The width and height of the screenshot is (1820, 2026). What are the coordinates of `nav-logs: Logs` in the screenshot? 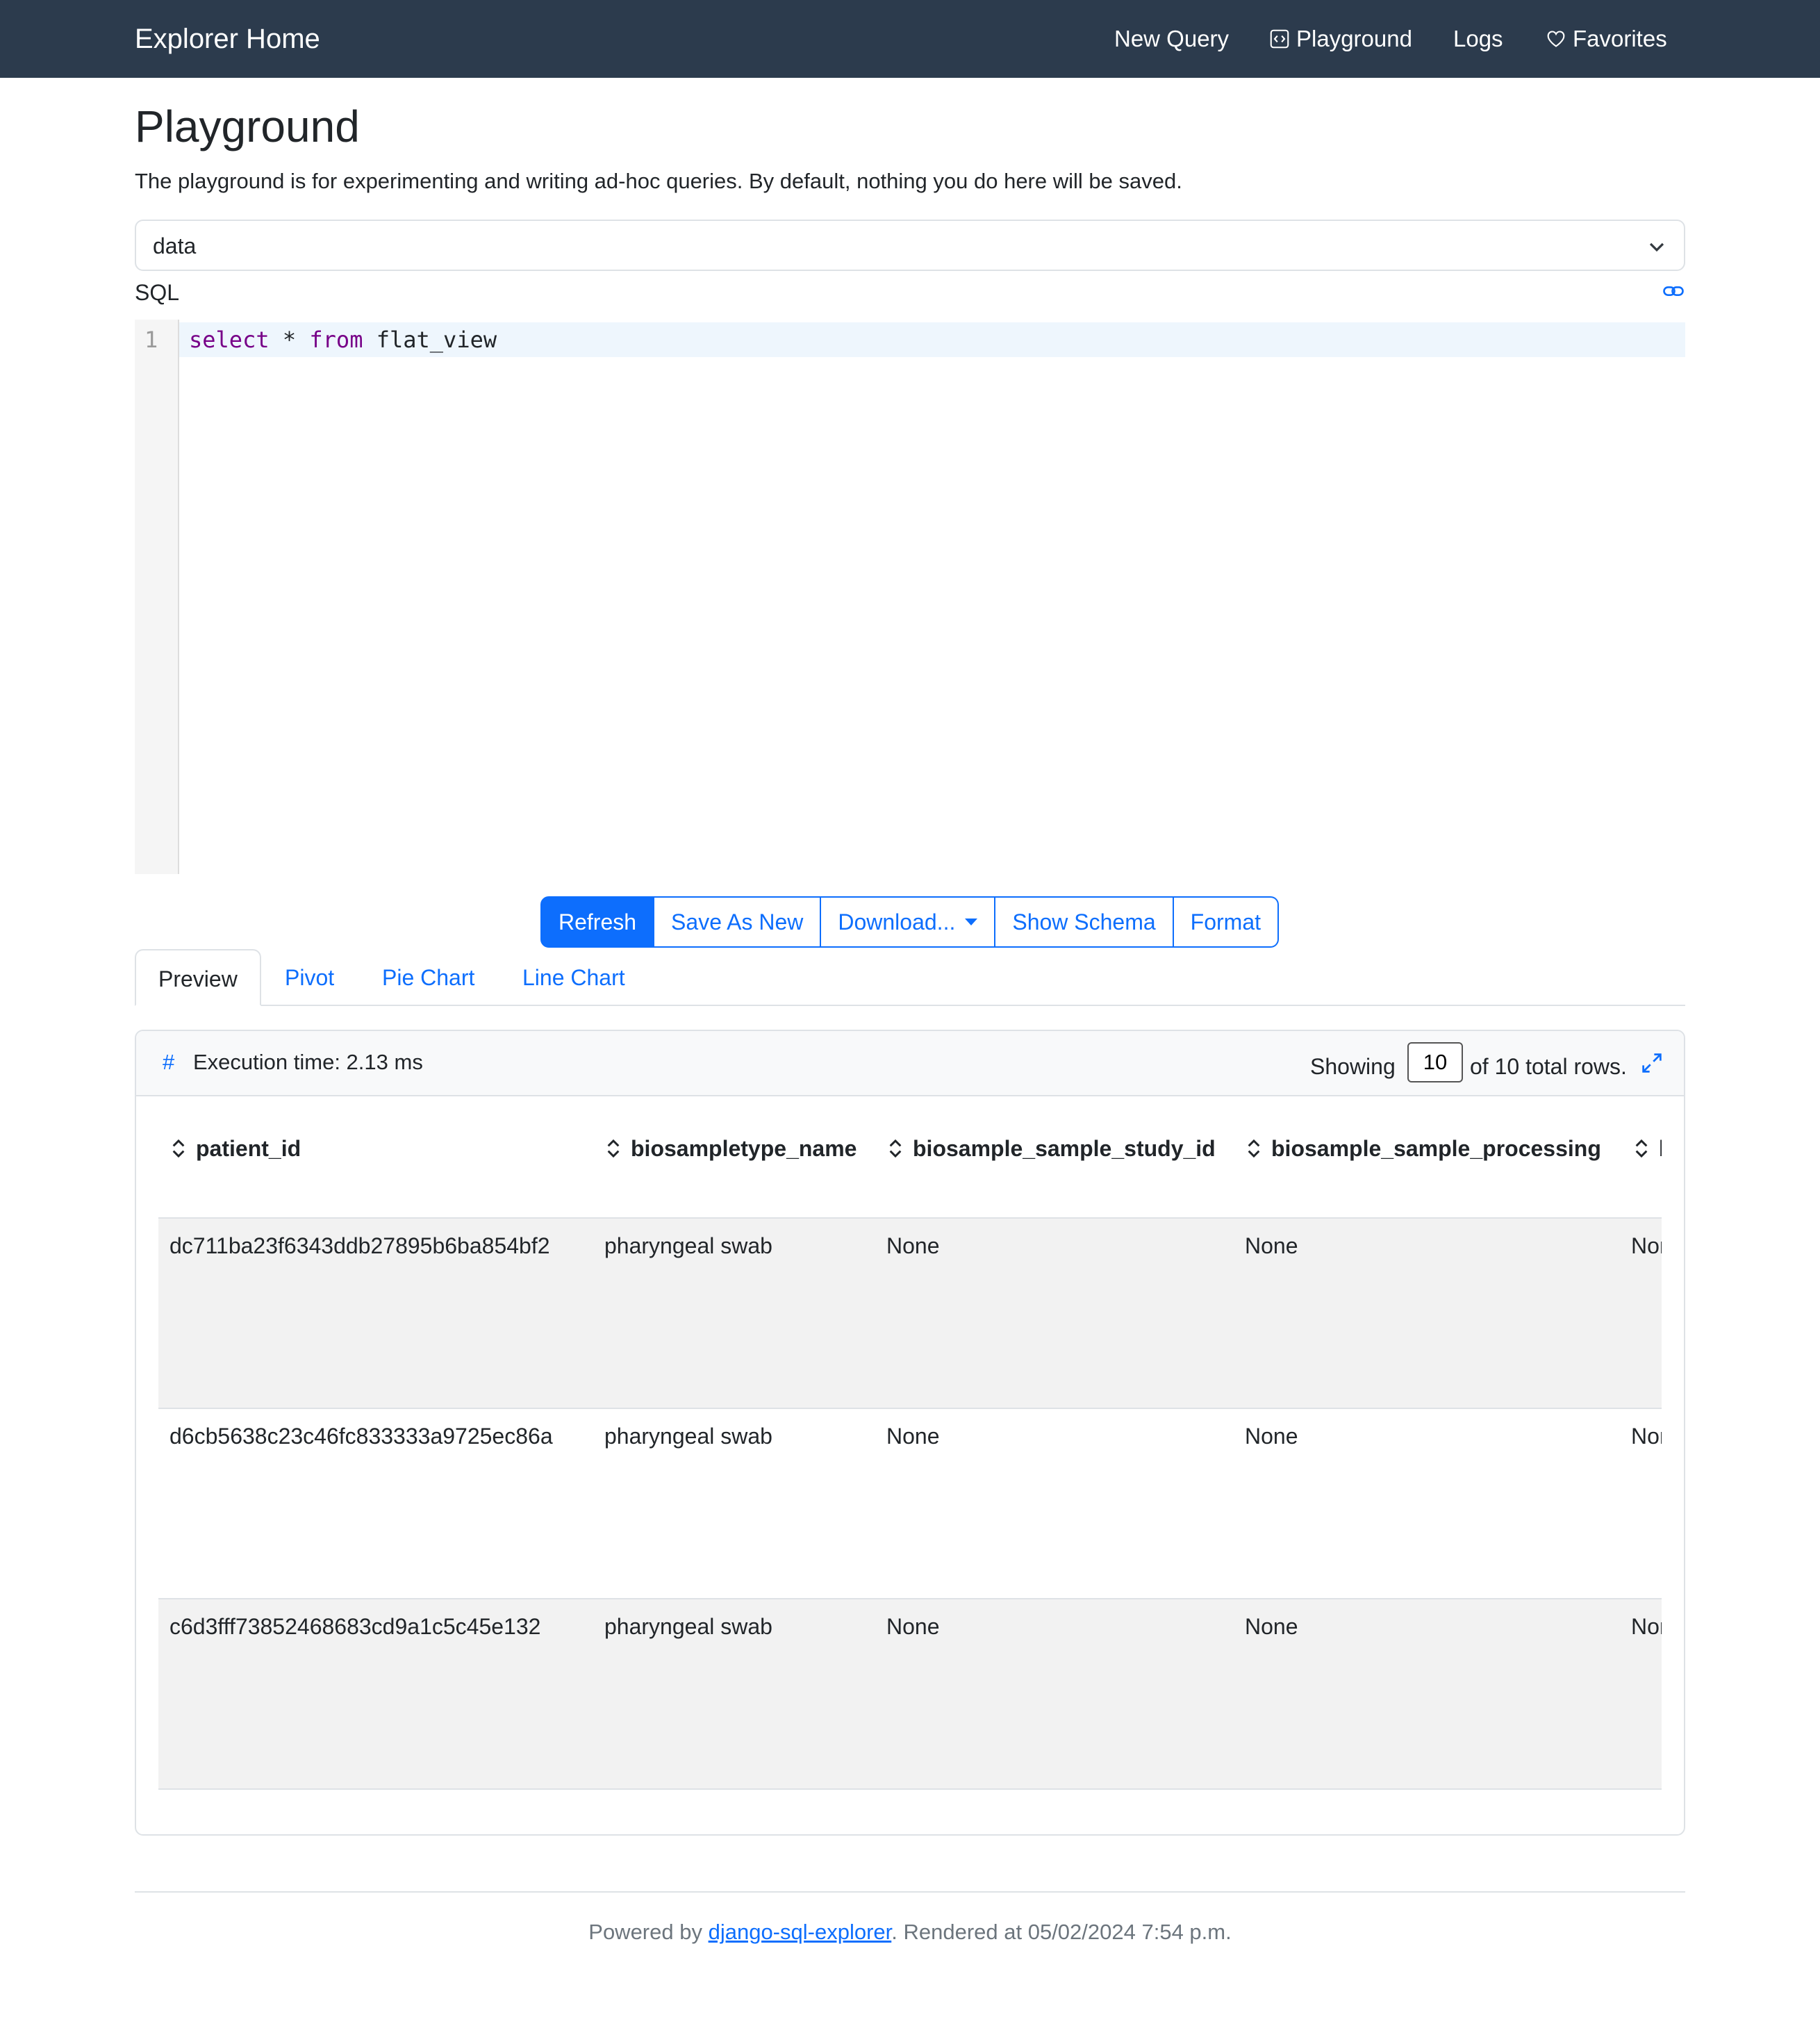 It's located at (1478, 39).